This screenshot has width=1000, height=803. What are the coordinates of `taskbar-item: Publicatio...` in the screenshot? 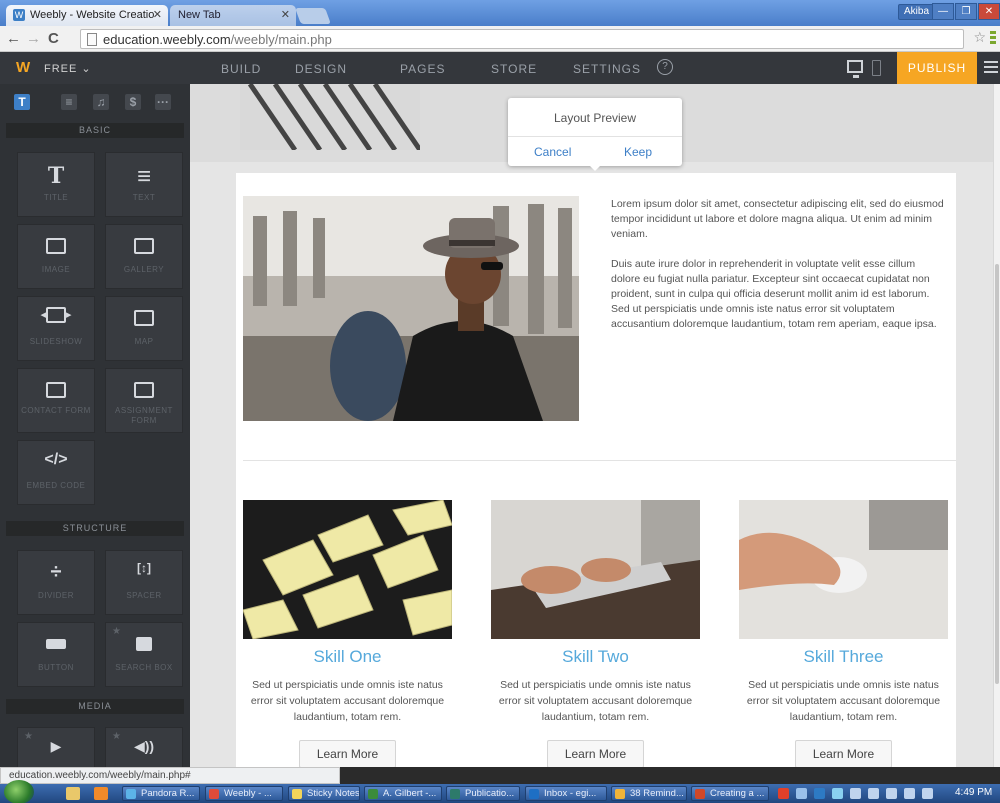 It's located at (483, 793).